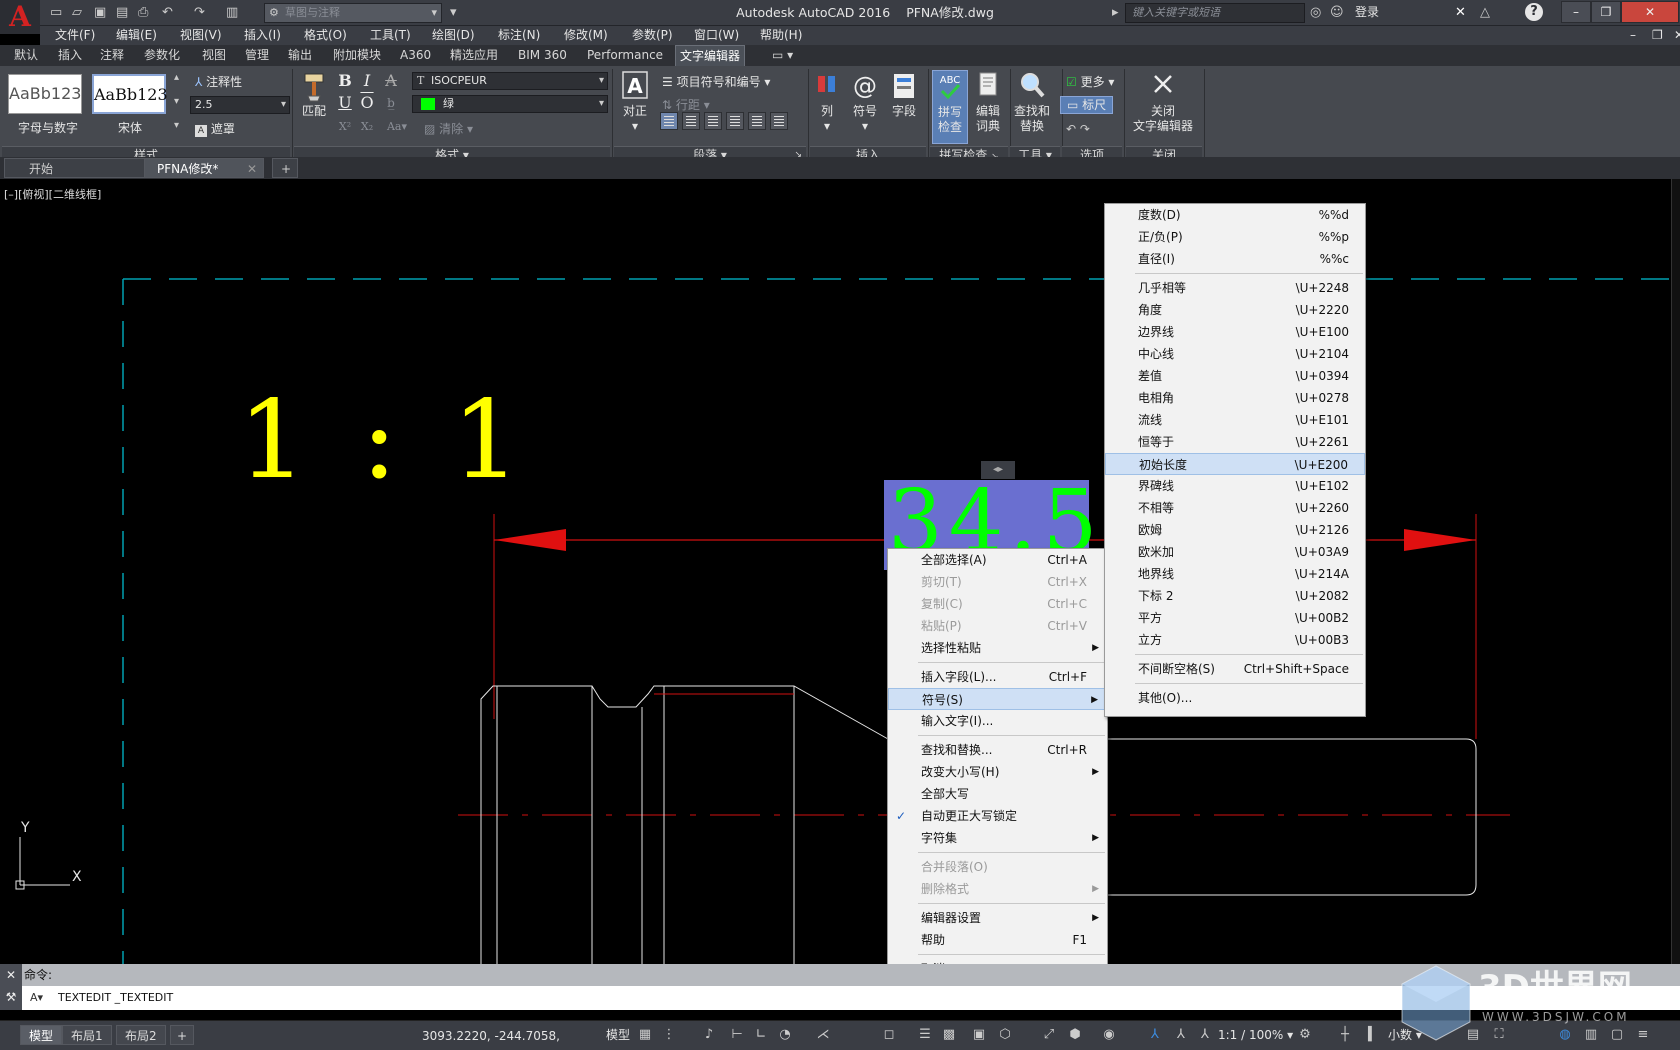 This screenshot has height=1050, width=1680. Describe the element at coordinates (1305, 1035) in the screenshot. I see `workspace-switch-icon: ⚙` at that location.